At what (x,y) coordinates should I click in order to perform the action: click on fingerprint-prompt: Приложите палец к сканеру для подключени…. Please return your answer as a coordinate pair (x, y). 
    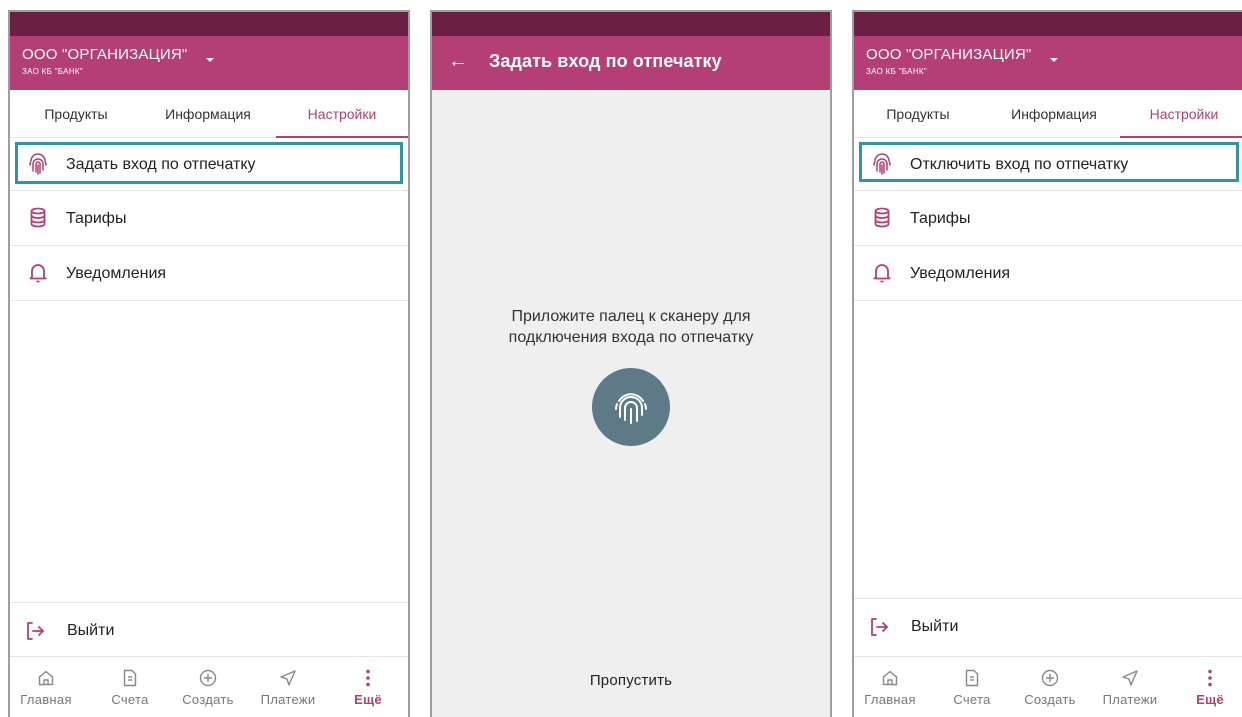
    Looking at the image, I should click on (631, 327).